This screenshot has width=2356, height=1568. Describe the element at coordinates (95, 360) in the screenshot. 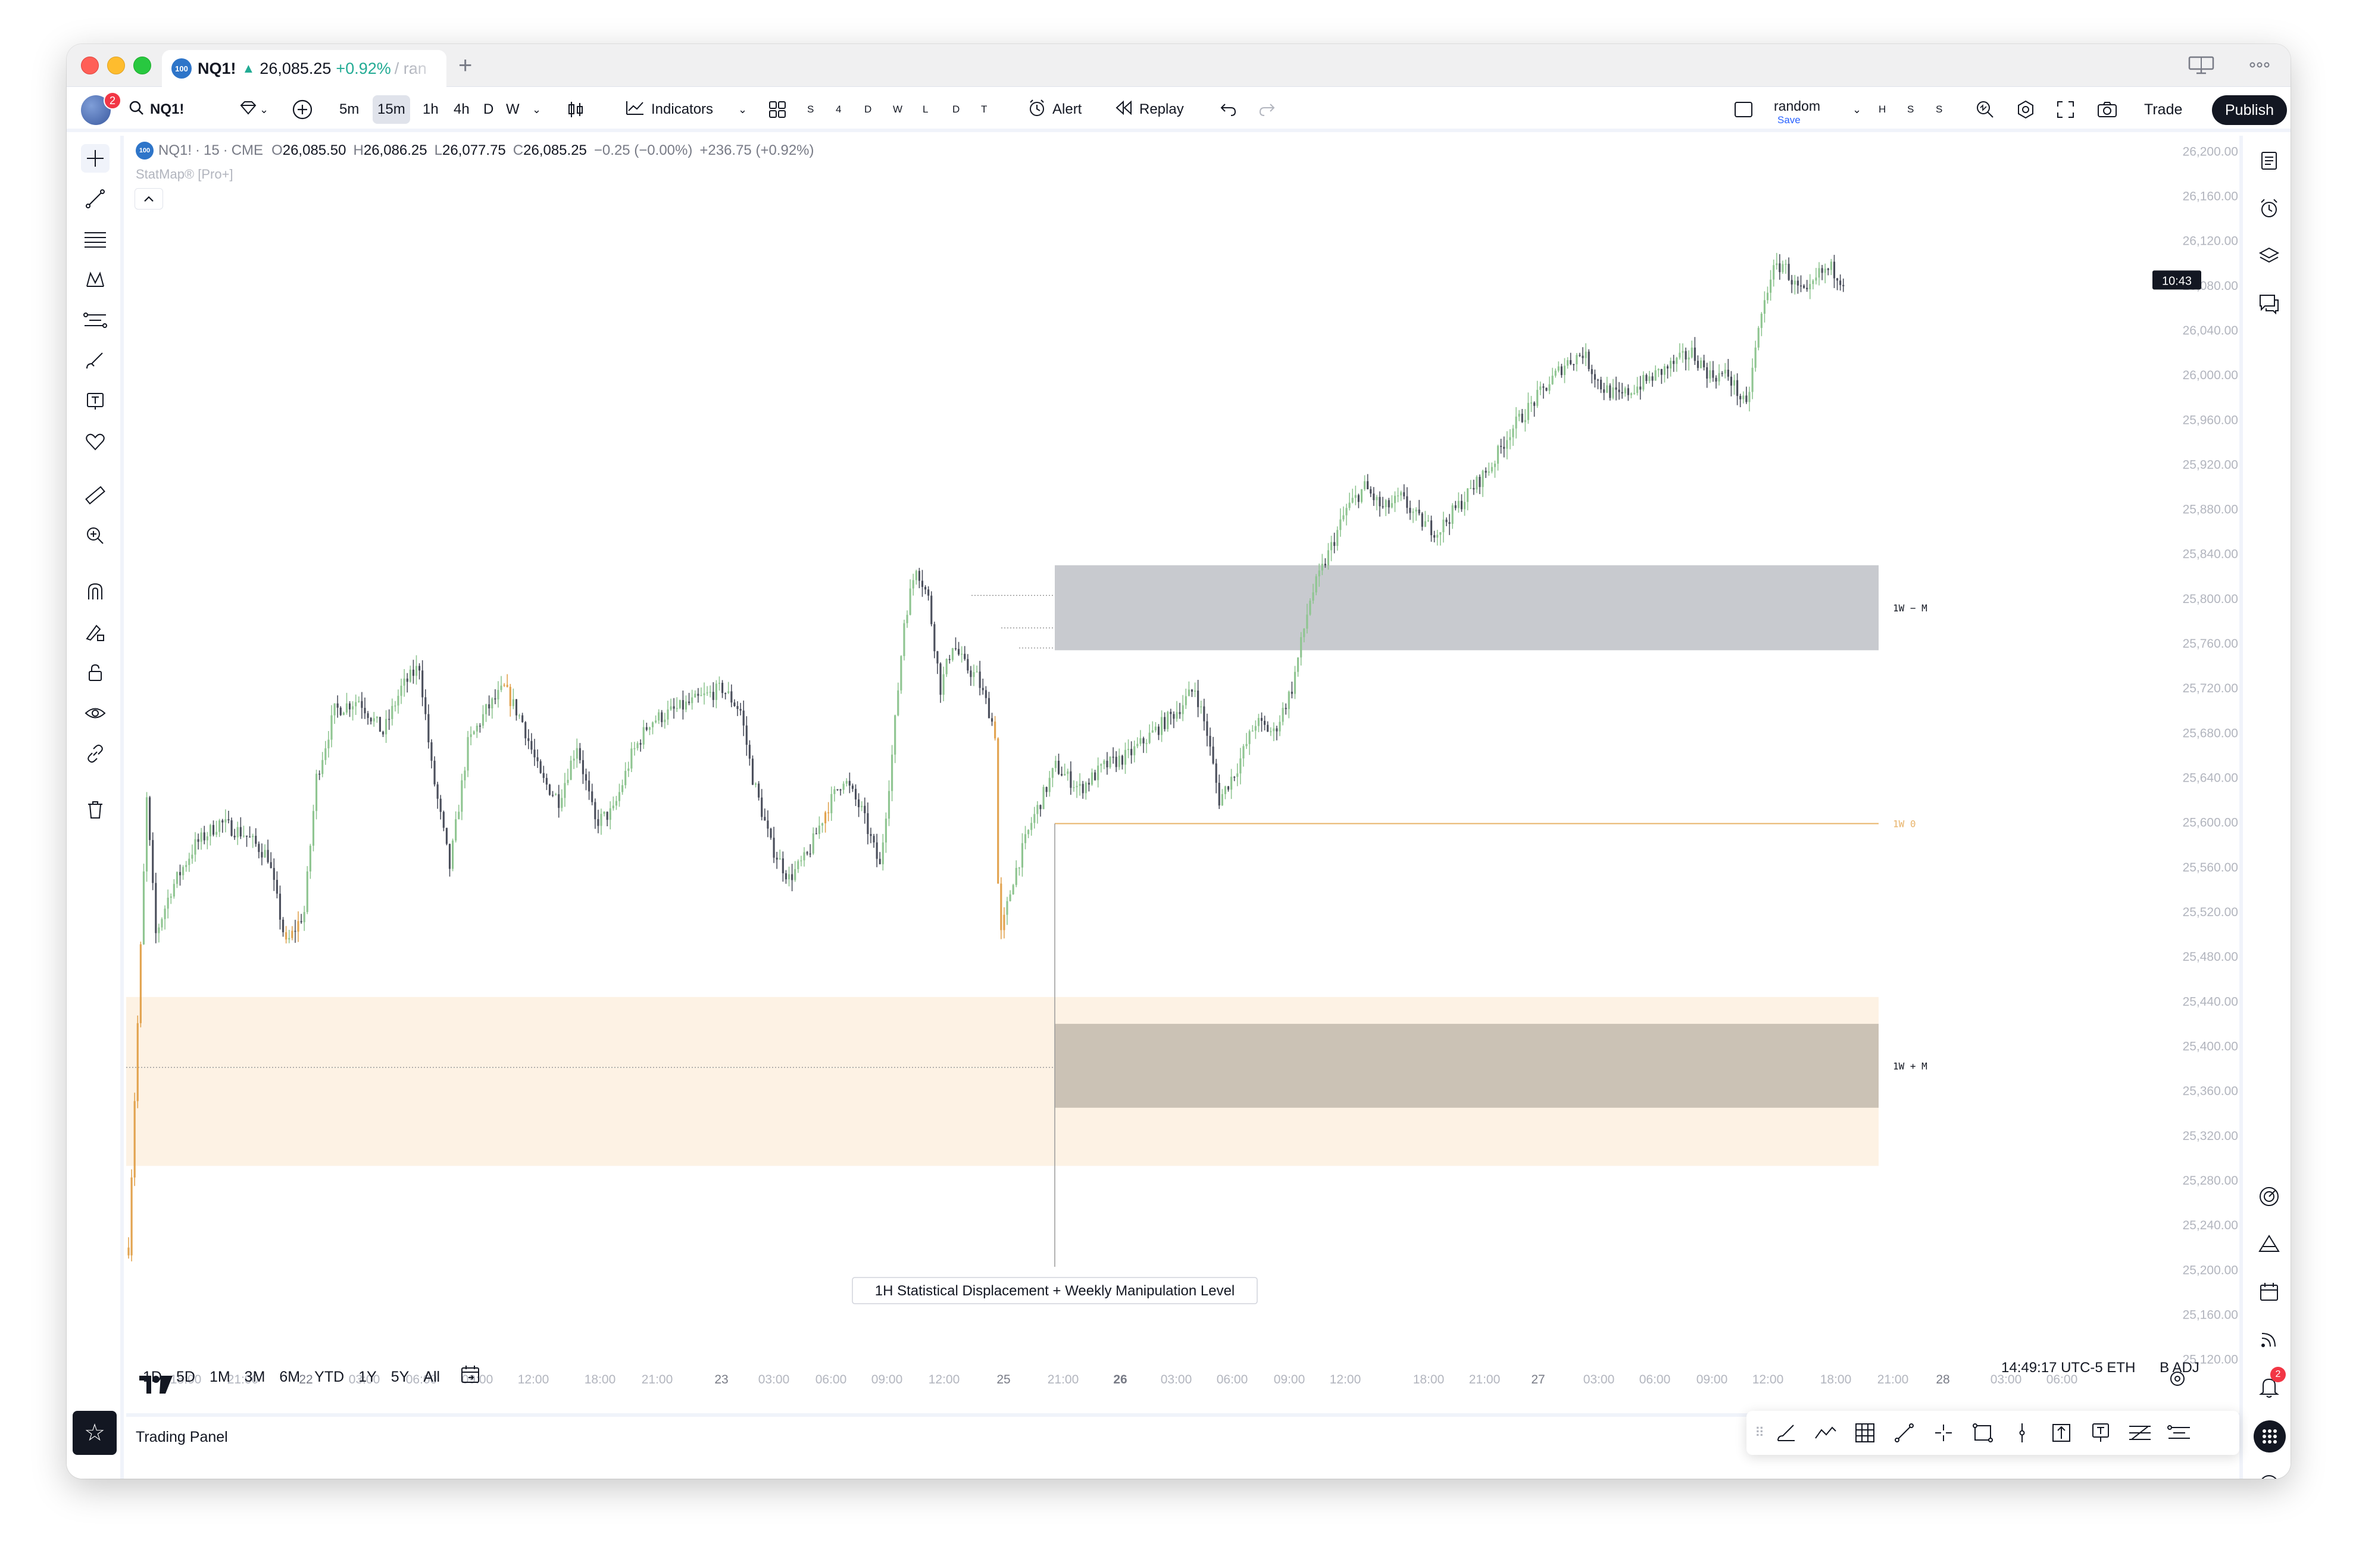

I see `brush-icon` at that location.